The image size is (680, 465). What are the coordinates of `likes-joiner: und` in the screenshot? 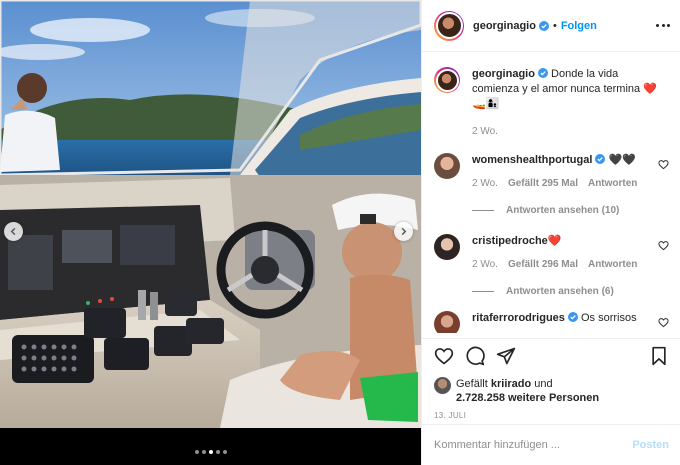 It's located at (543, 384).